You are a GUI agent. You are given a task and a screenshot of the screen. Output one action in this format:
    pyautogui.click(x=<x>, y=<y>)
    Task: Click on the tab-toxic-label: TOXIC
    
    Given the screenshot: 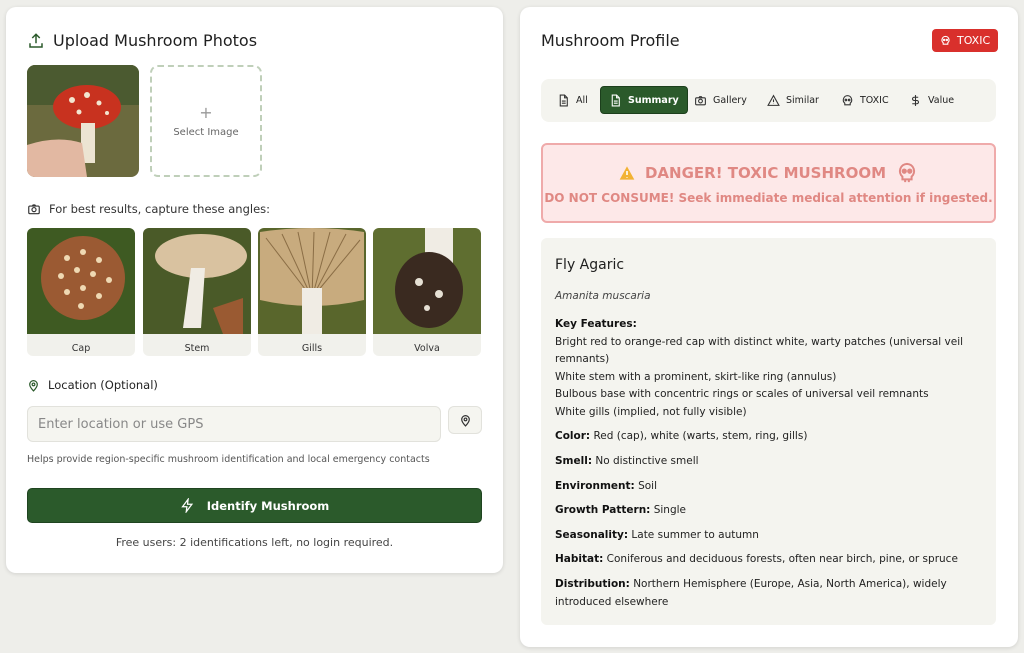 What is the action you would take?
    pyautogui.click(x=874, y=100)
    